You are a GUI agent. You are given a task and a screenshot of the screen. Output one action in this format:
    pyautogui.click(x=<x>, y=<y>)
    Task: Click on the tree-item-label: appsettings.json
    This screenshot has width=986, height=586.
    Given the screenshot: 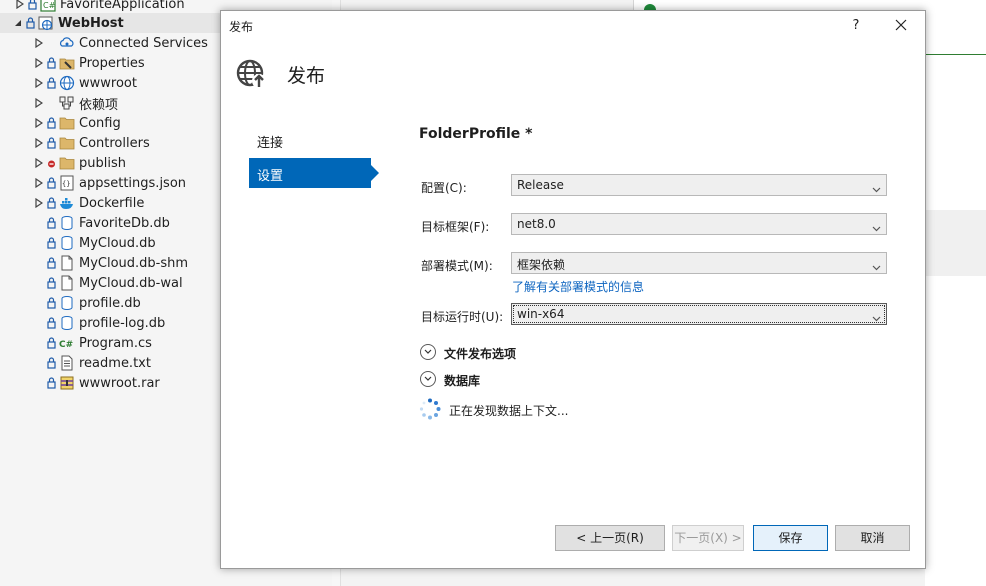 What is the action you would take?
    pyautogui.click(x=133, y=183)
    